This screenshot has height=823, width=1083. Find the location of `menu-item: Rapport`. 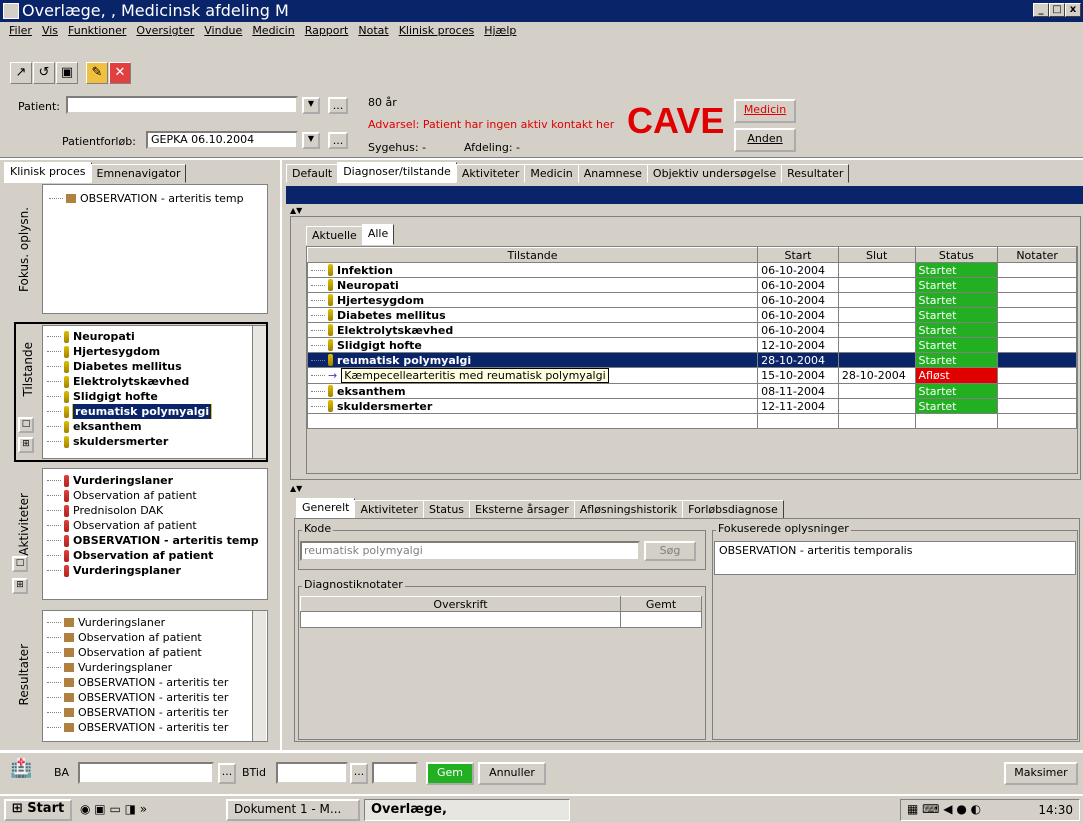

menu-item: Rapport is located at coordinates (327, 31).